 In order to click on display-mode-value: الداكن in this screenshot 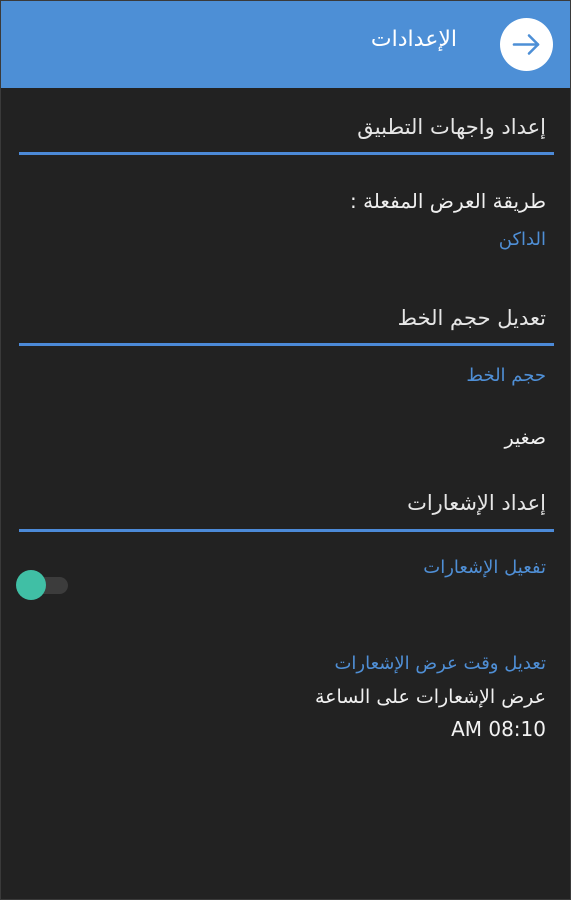, I will do `click(522, 239)`.